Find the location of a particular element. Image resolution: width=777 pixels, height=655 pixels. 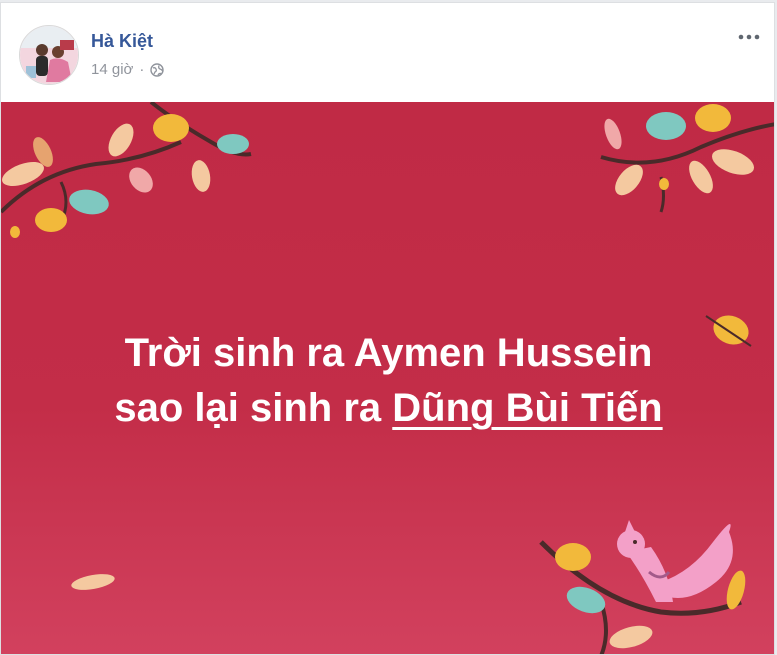

avatar is located at coordinates (49, 55).